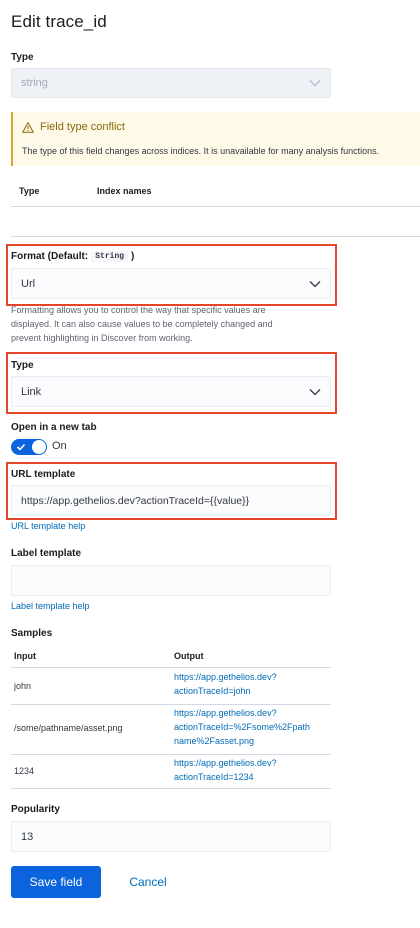  I want to click on samples-header-input: Input, so click(25, 656).